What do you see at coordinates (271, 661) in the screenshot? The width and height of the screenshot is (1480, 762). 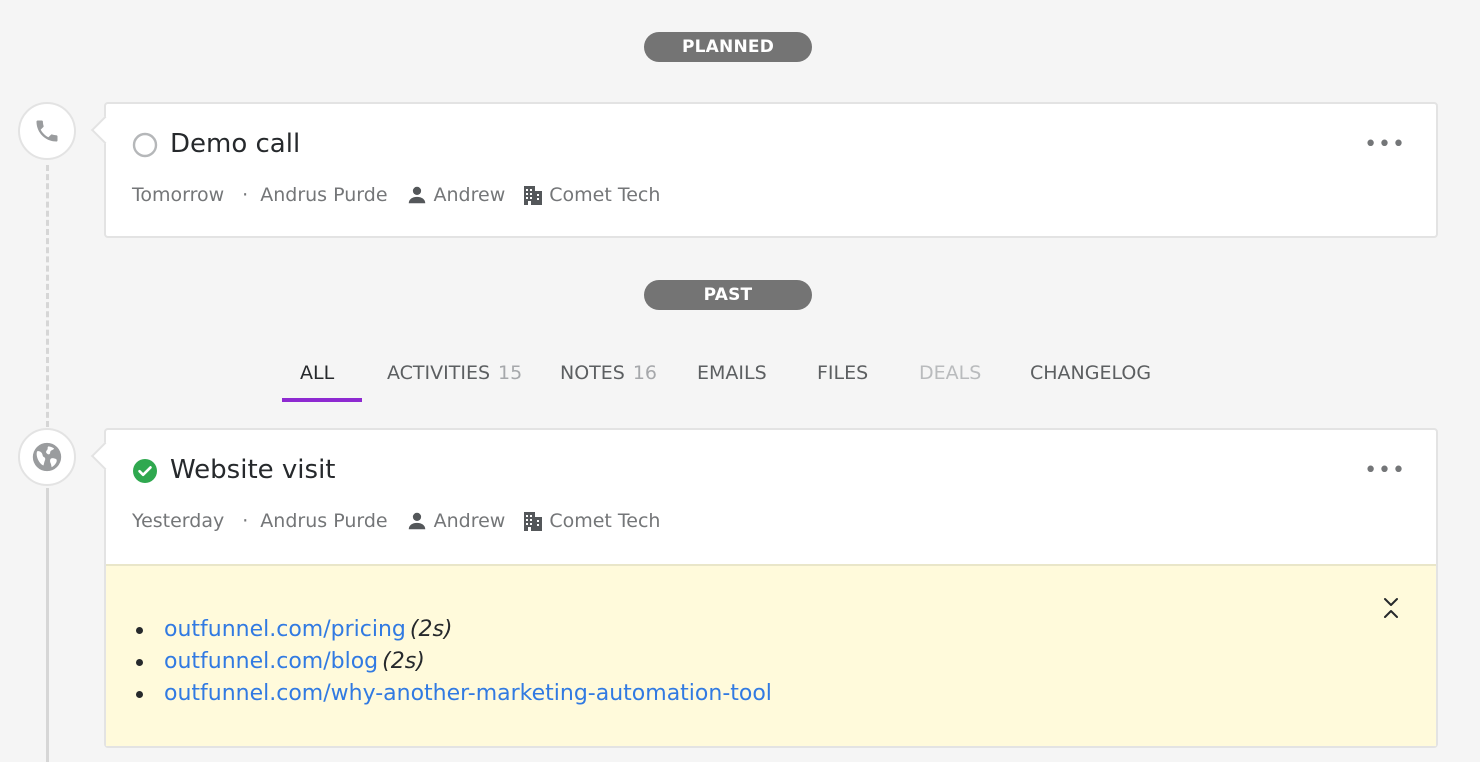 I see `page-link: outfunnel.com/blog` at bounding box center [271, 661].